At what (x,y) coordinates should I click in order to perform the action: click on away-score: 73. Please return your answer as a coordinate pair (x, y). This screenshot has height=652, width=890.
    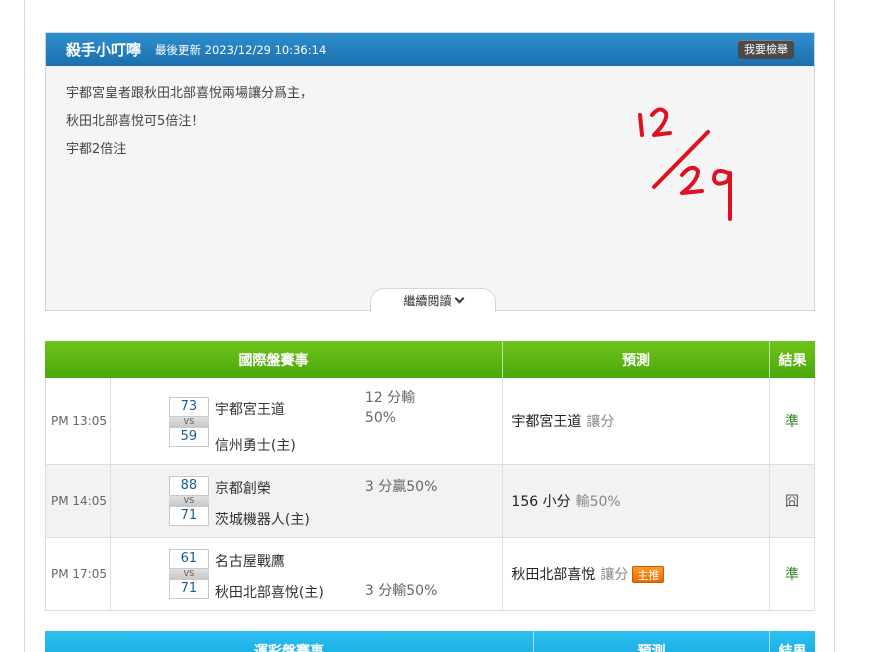
    Looking at the image, I should click on (188, 407).